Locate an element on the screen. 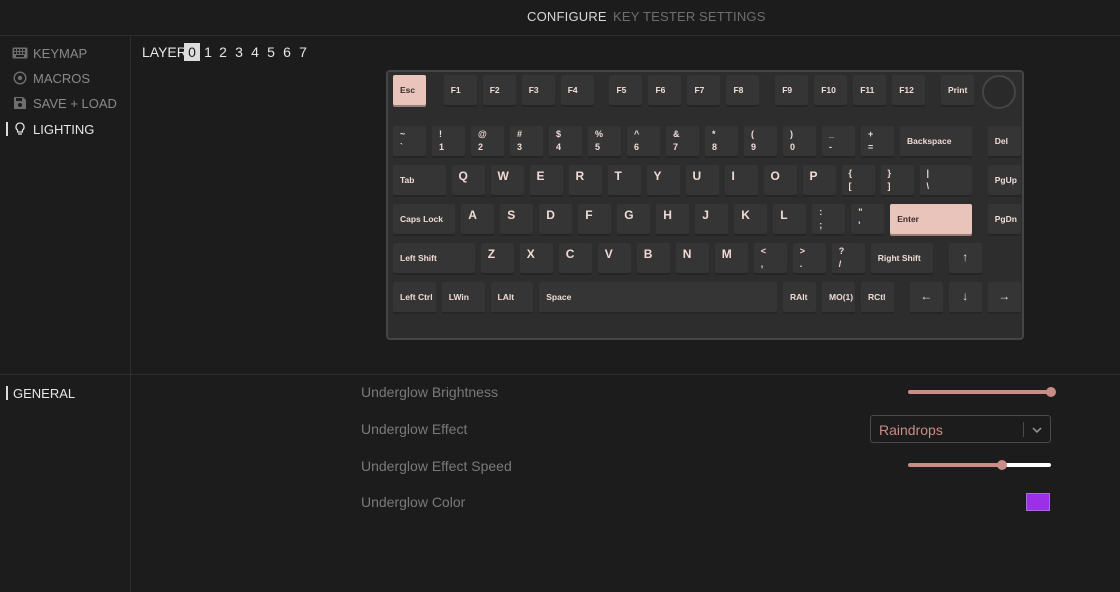 The image size is (1120, 592). key-w: W is located at coordinates (507, 179).